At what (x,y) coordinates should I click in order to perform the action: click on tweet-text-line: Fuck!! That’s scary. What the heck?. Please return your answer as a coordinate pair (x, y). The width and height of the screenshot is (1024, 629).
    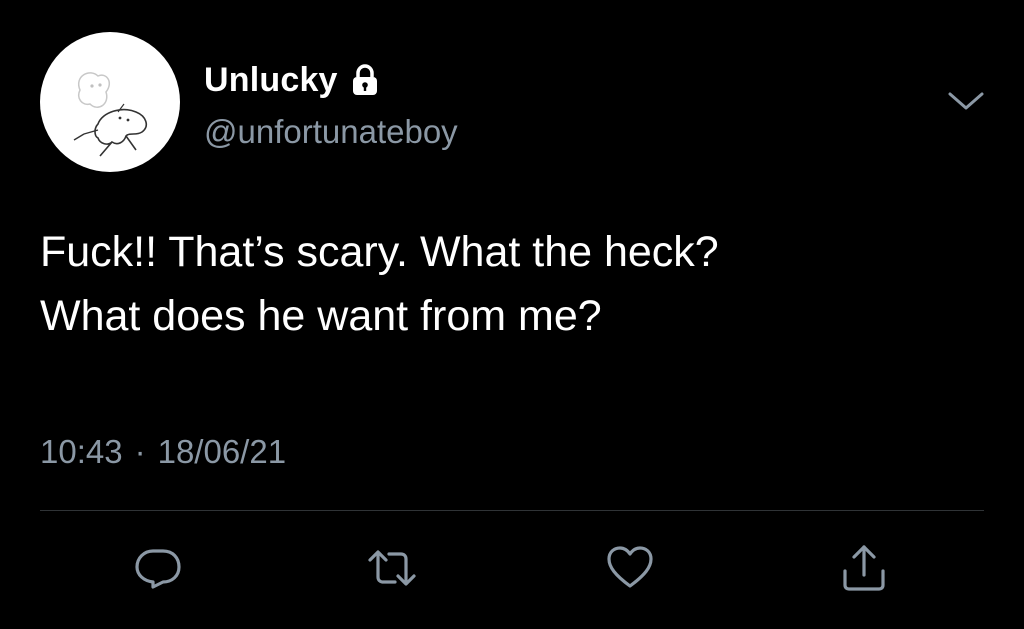
    Looking at the image, I should click on (379, 252).